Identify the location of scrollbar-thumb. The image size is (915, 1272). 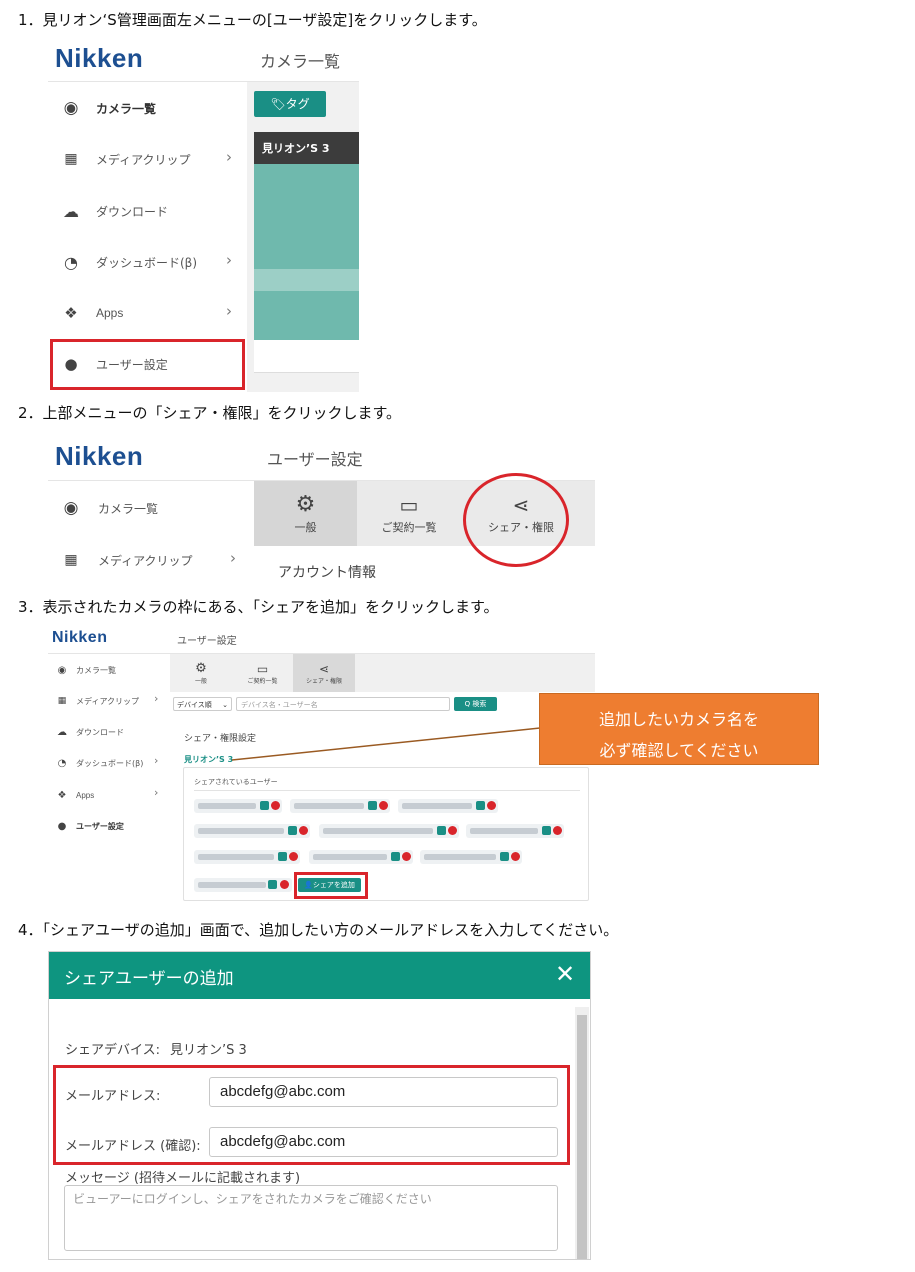
(582, 1137).